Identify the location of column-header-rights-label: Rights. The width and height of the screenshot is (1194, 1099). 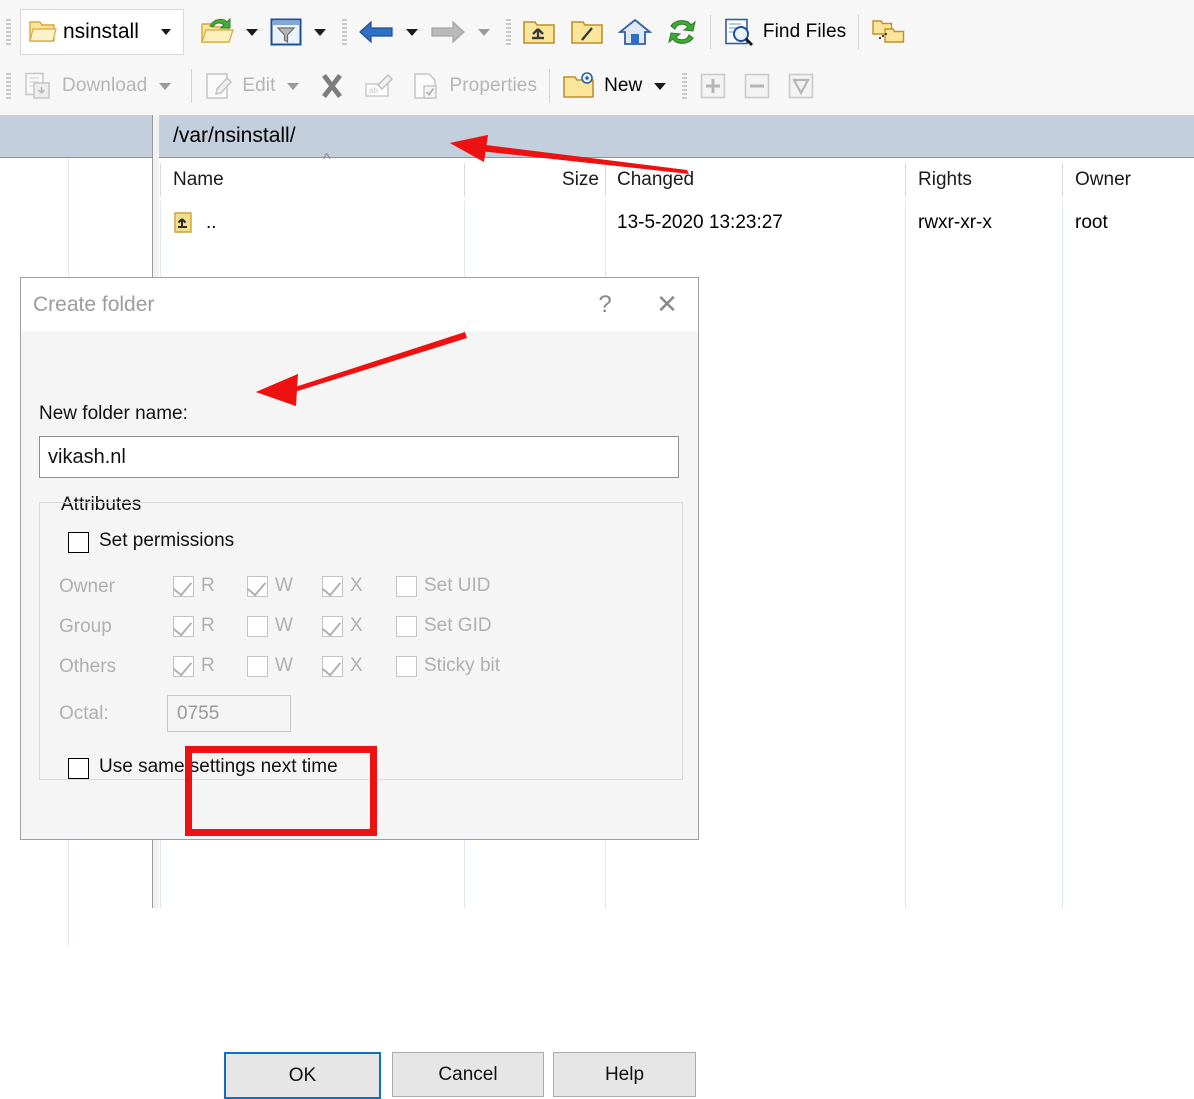
(945, 179).